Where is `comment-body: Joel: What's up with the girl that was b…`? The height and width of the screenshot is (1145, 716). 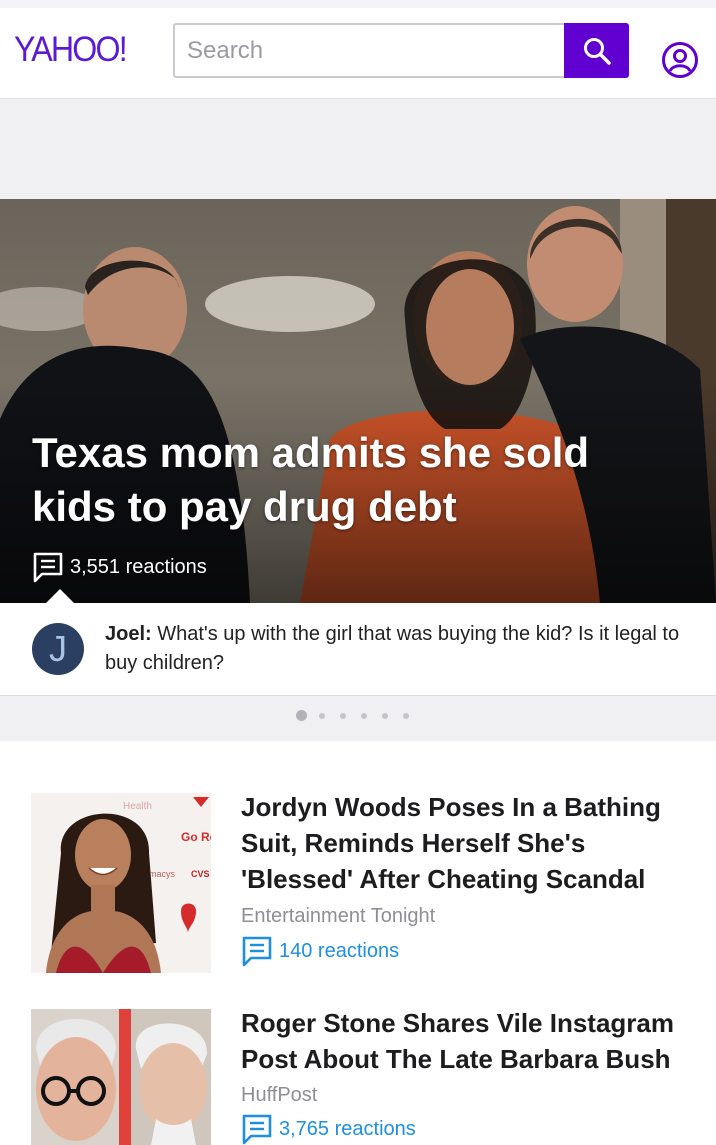
comment-body: Joel: What's up with the girl that was b… is located at coordinates (397, 649).